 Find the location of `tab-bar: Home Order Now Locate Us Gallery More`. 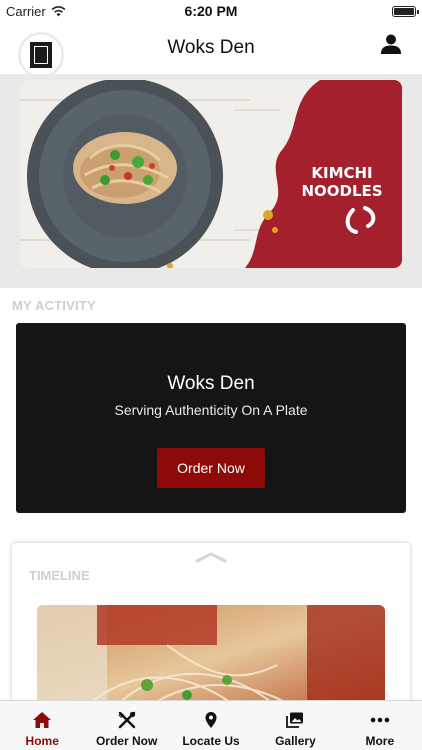

tab-bar: Home Order Now Locate Us Gallery More is located at coordinates (211, 725).